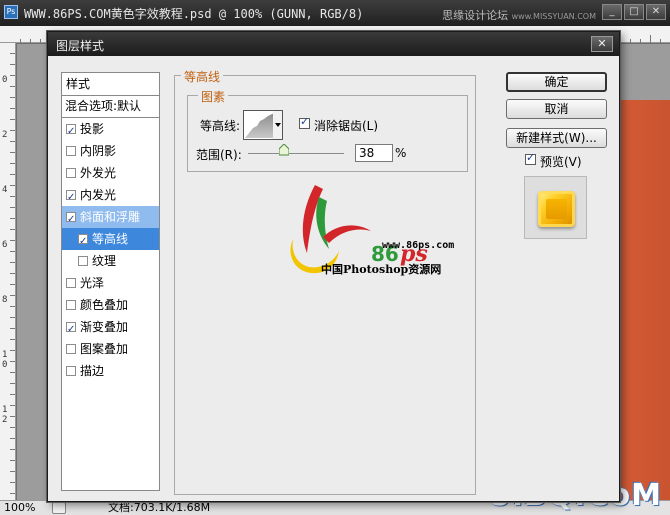 This screenshot has width=670, height=515. What do you see at coordinates (213, 96) in the screenshot?
I see `elements-group-title: 图素` at bounding box center [213, 96].